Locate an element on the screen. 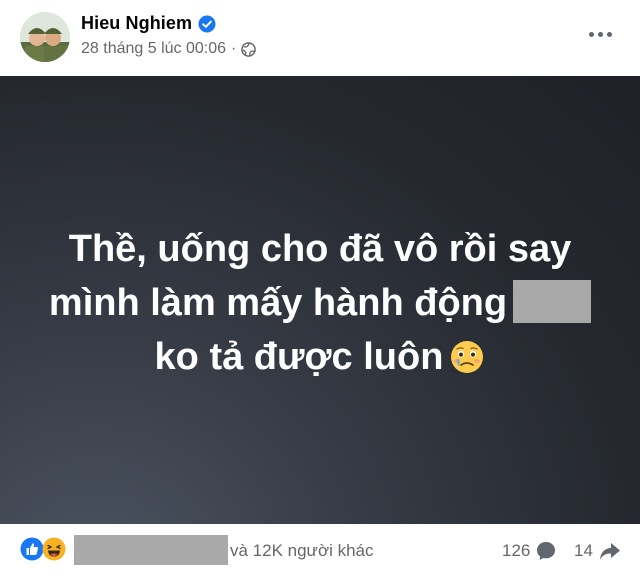 The width and height of the screenshot is (640, 576). comment-count: 126 is located at coordinates (516, 550).